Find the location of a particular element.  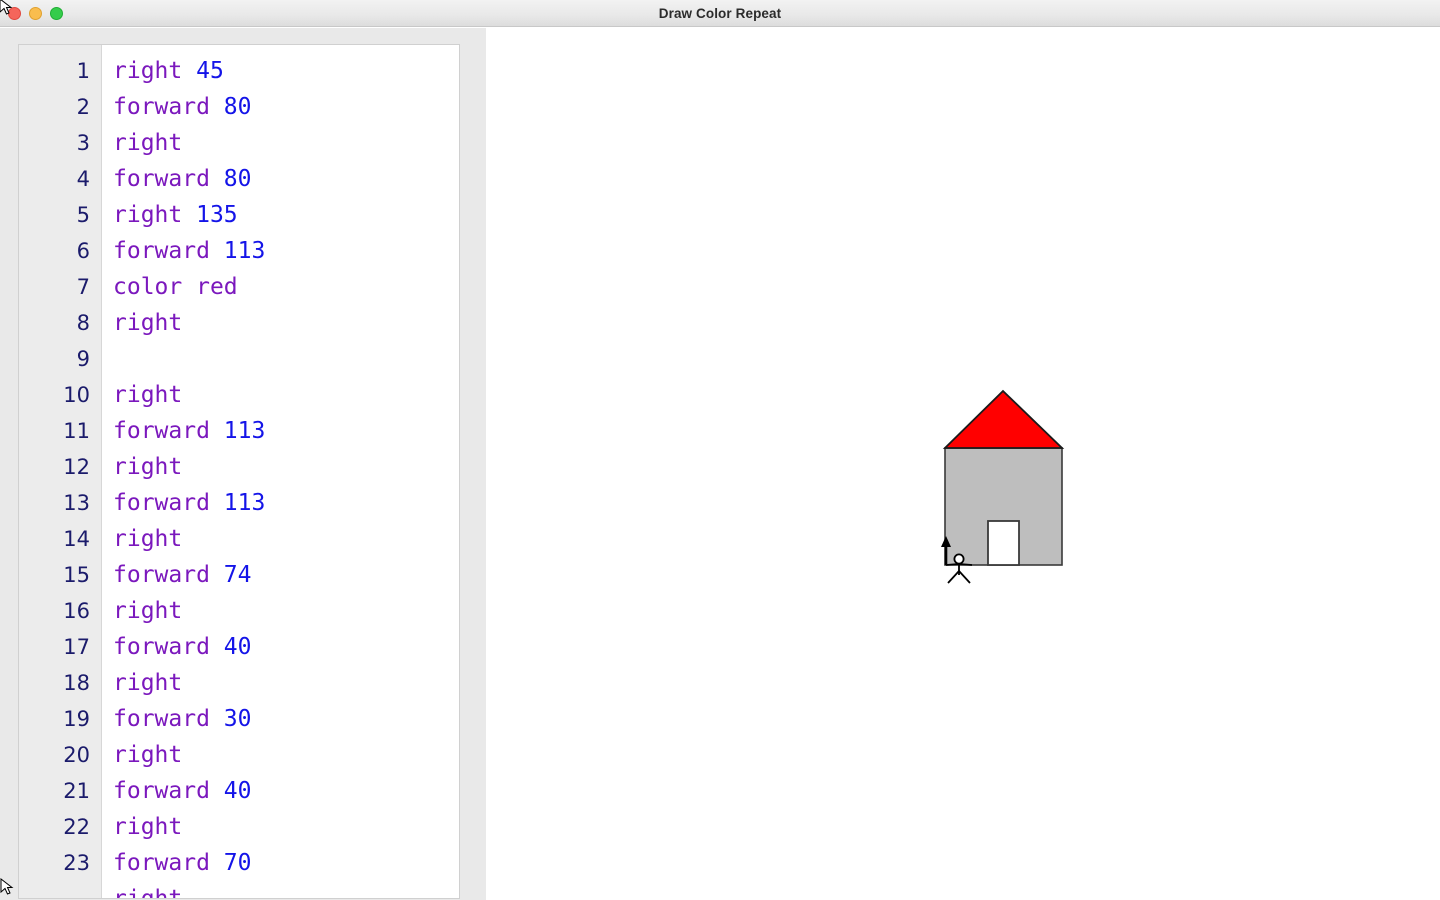

line-number: 10 is located at coordinates (76, 395).